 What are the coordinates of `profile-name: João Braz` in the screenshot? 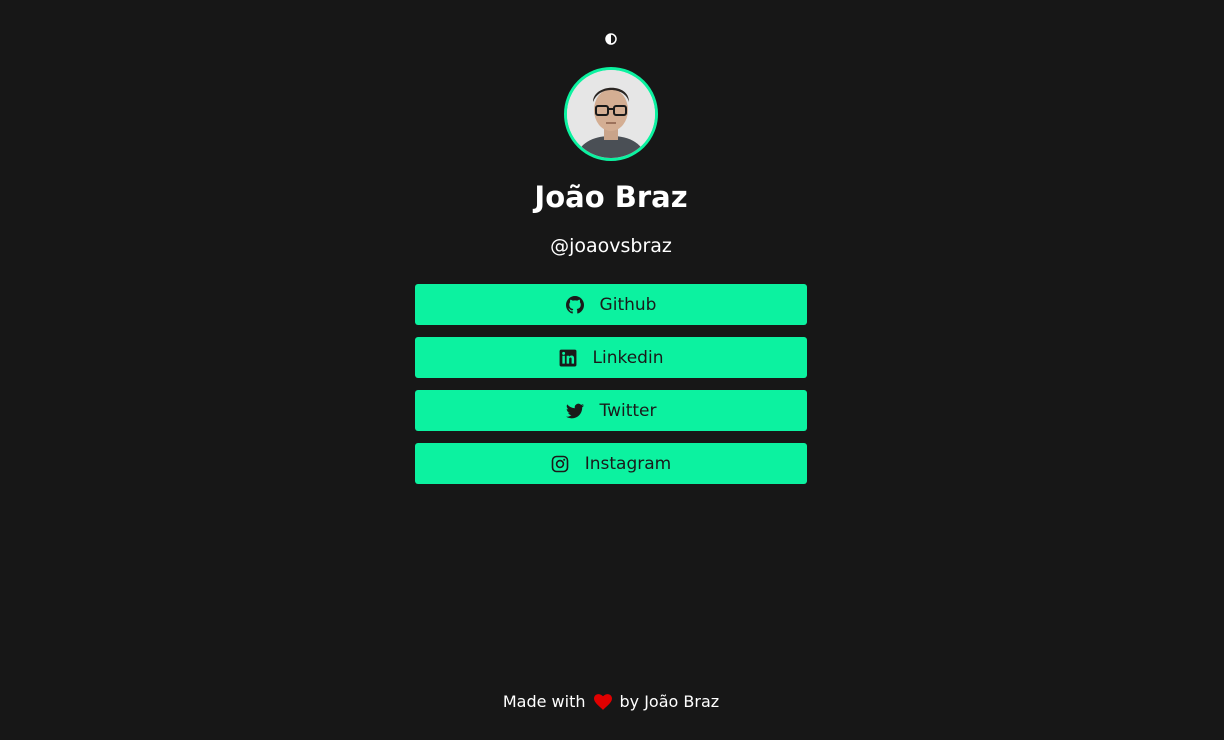 It's located at (611, 197).